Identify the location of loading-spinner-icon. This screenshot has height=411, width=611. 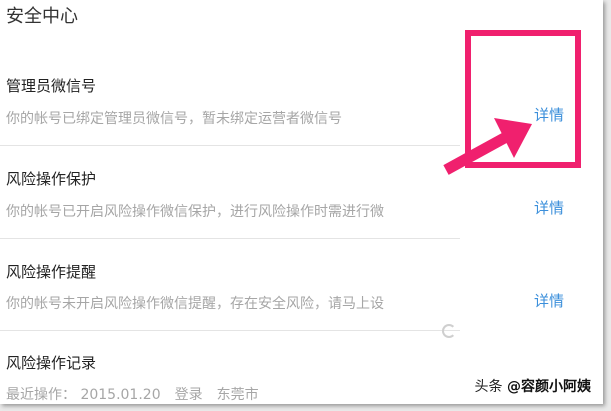
(449, 331).